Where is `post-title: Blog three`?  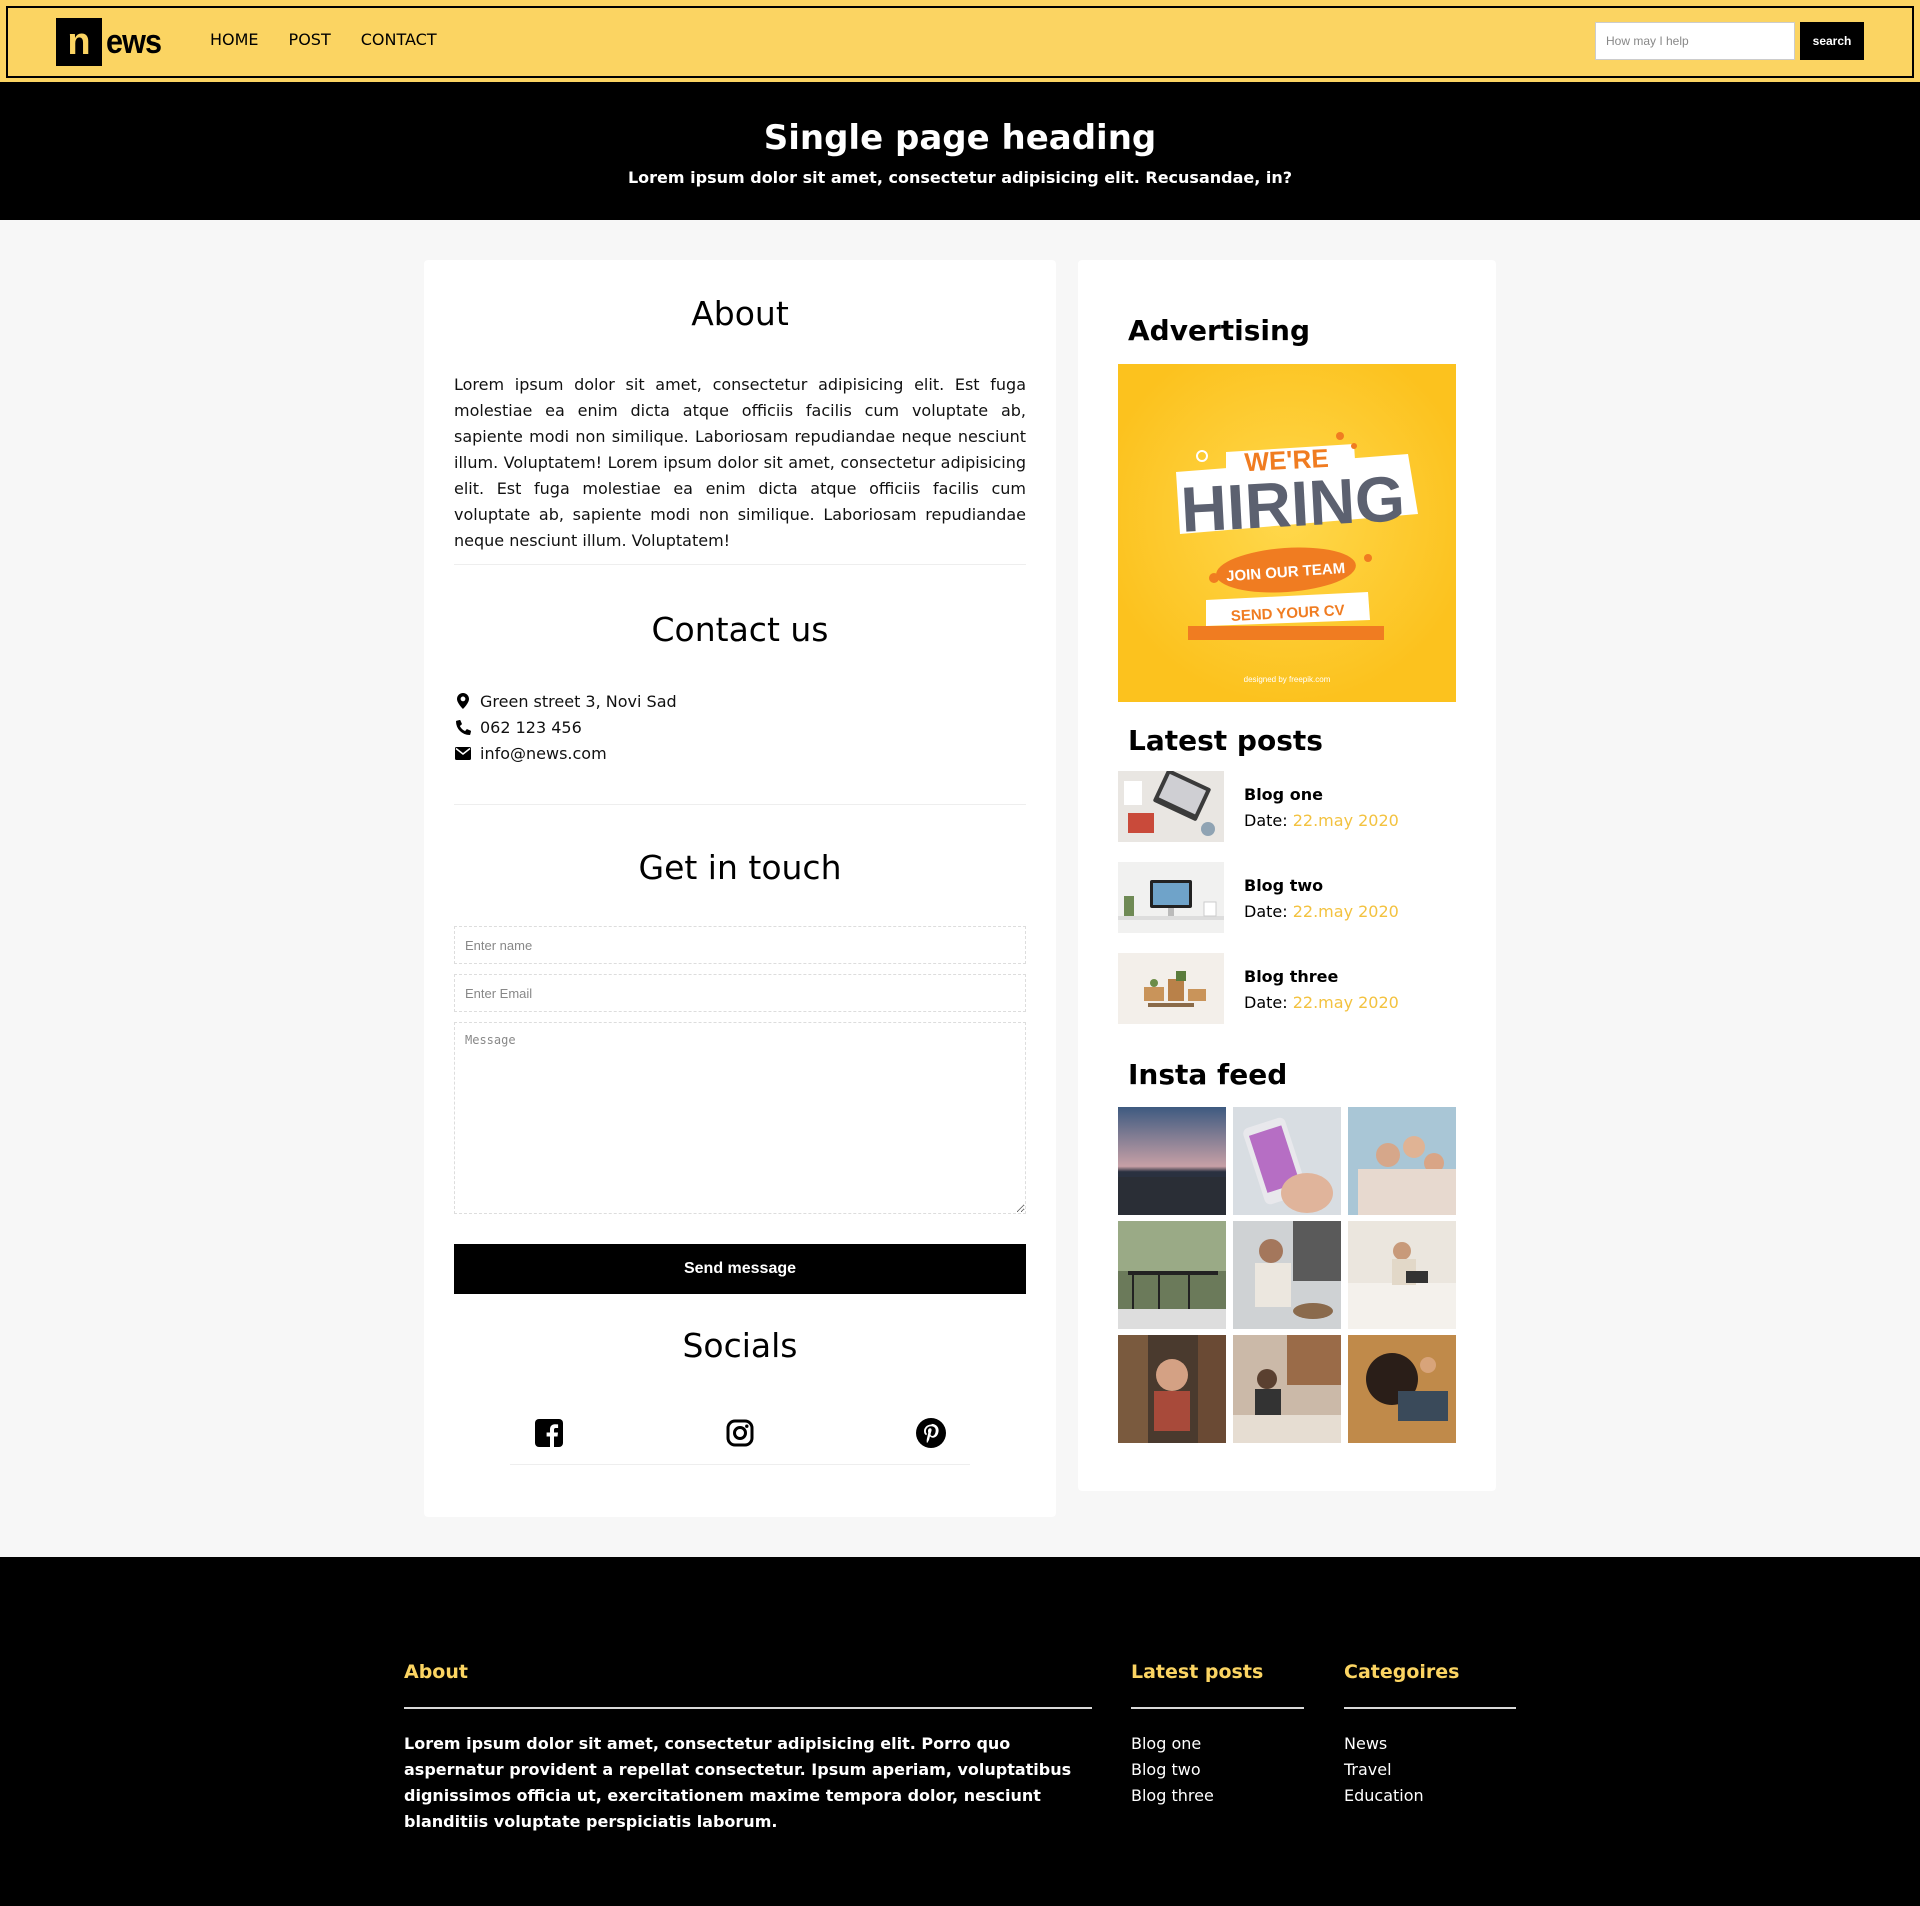 post-title: Blog three is located at coordinates (1291, 976).